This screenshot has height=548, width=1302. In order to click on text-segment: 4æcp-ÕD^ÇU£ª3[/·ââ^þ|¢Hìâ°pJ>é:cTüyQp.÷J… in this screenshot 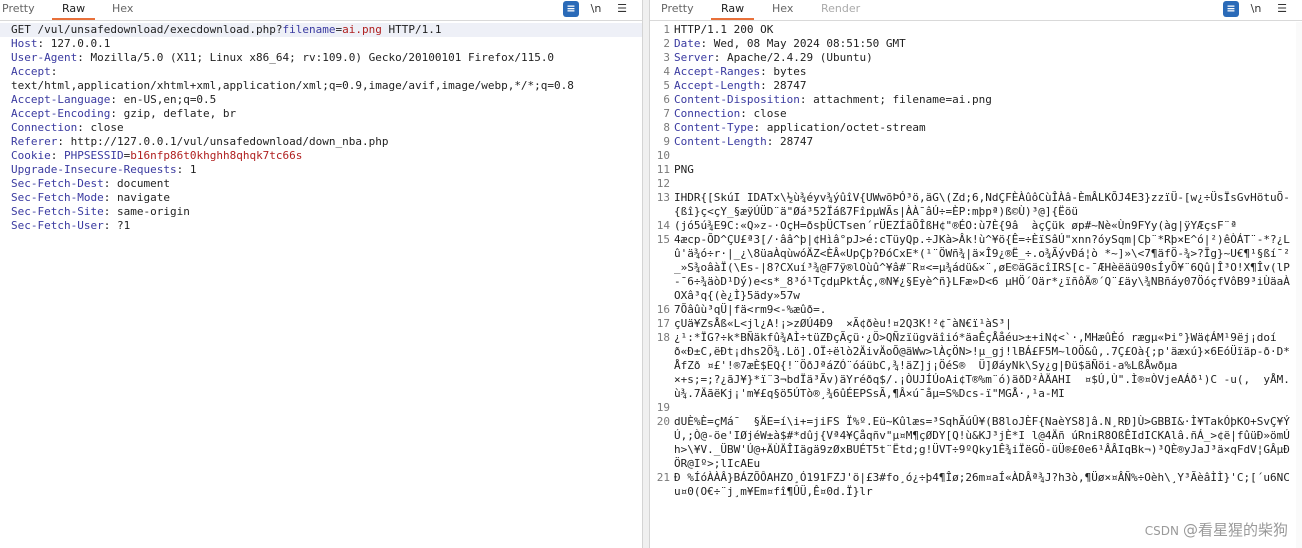, I will do `click(982, 267)`.